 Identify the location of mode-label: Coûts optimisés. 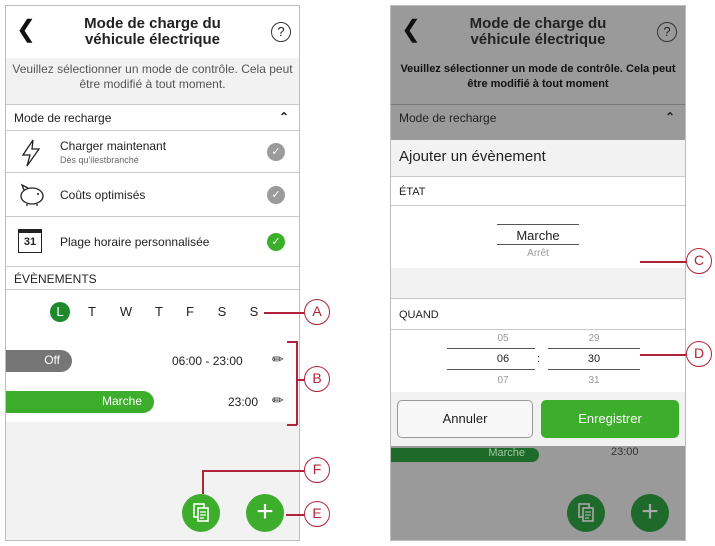
(103, 195).